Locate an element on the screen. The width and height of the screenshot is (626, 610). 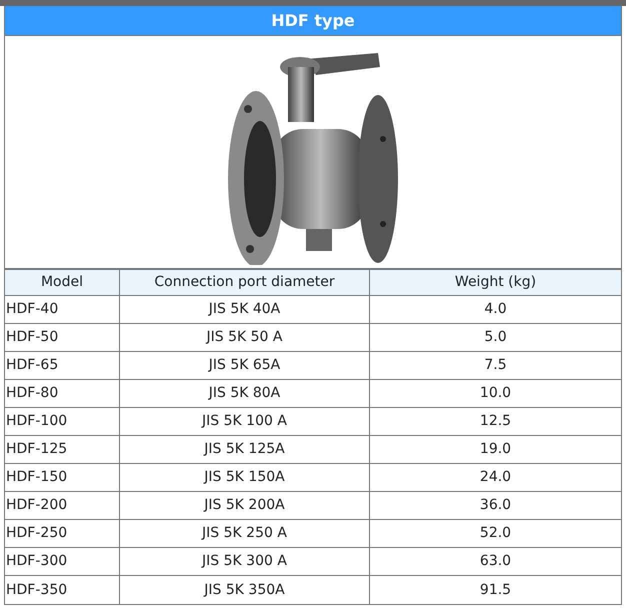
table-cell: JIS 5K 350A is located at coordinates (245, 590).